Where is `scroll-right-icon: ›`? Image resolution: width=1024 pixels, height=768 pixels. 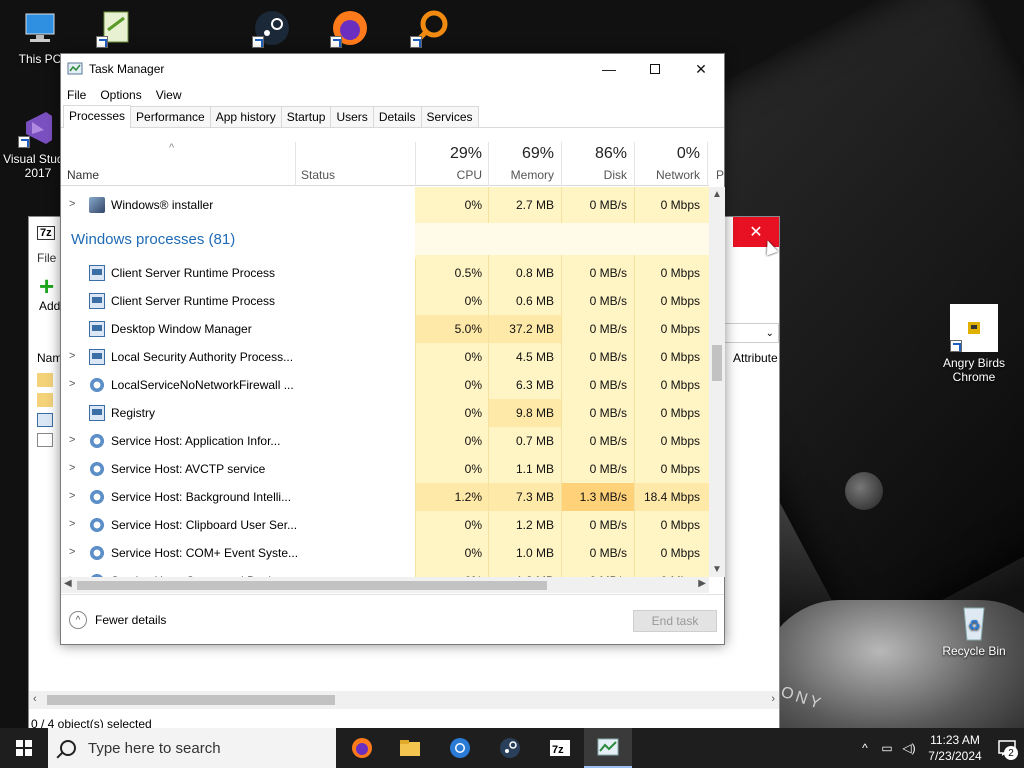
scroll-right-icon: › is located at coordinates (773, 699).